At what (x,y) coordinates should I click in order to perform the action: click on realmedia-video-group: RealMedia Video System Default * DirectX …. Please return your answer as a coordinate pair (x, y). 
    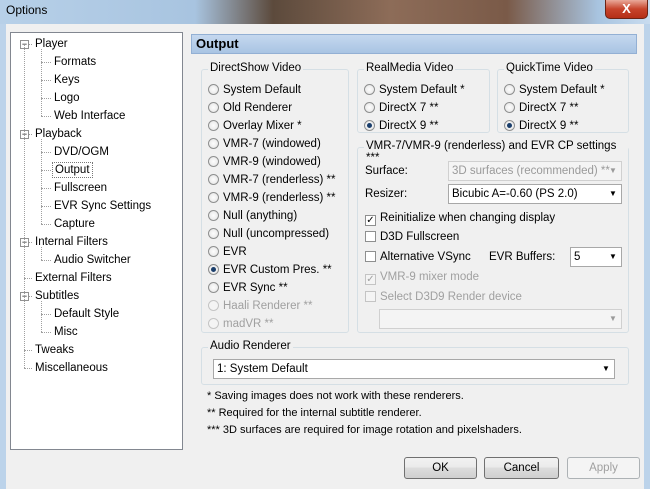
    Looking at the image, I should click on (423, 98).